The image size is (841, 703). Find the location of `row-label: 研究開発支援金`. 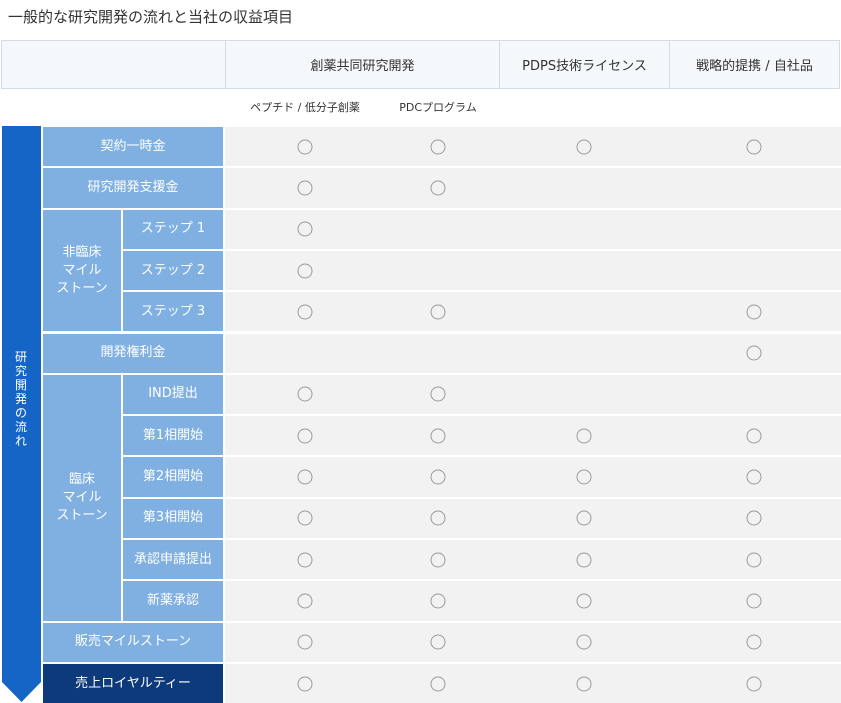

row-label: 研究開発支援金 is located at coordinates (133, 188).